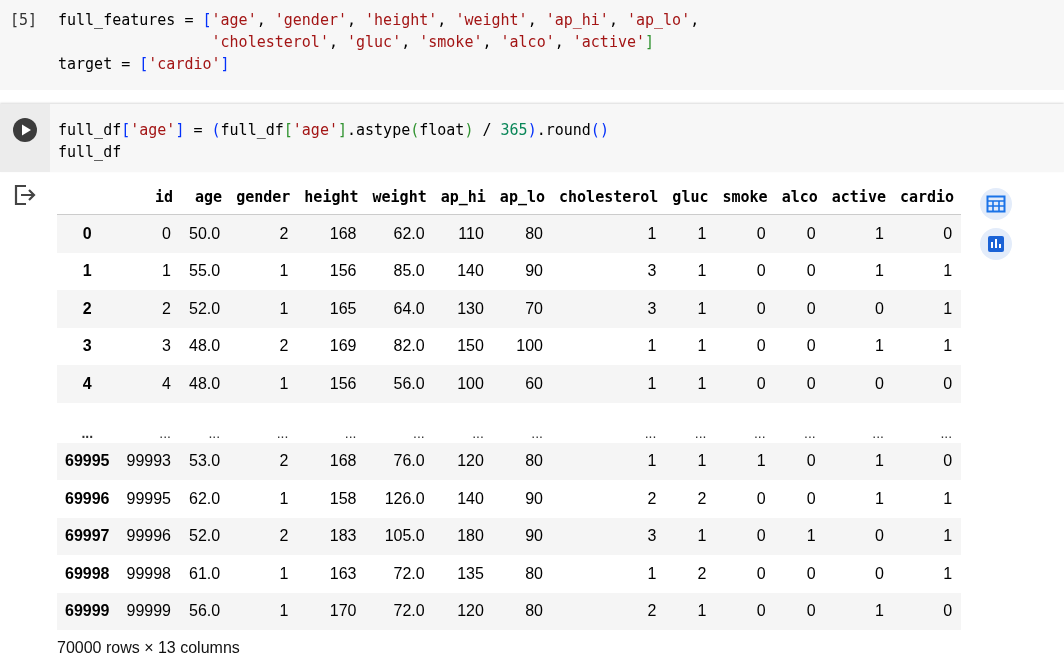 This screenshot has height=663, width=1064. Describe the element at coordinates (87, 461) in the screenshot. I see `row-index: 69995` at that location.